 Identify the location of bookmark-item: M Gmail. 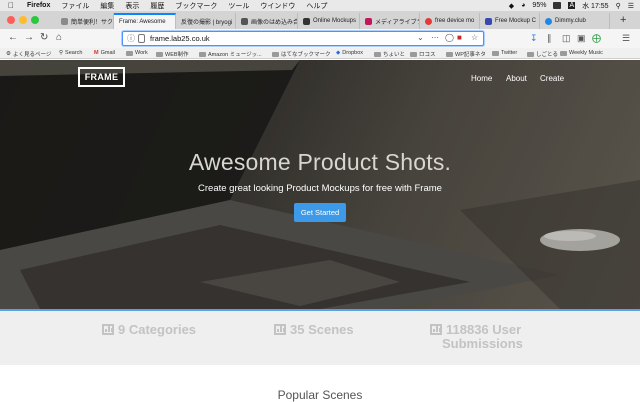
(104, 53).